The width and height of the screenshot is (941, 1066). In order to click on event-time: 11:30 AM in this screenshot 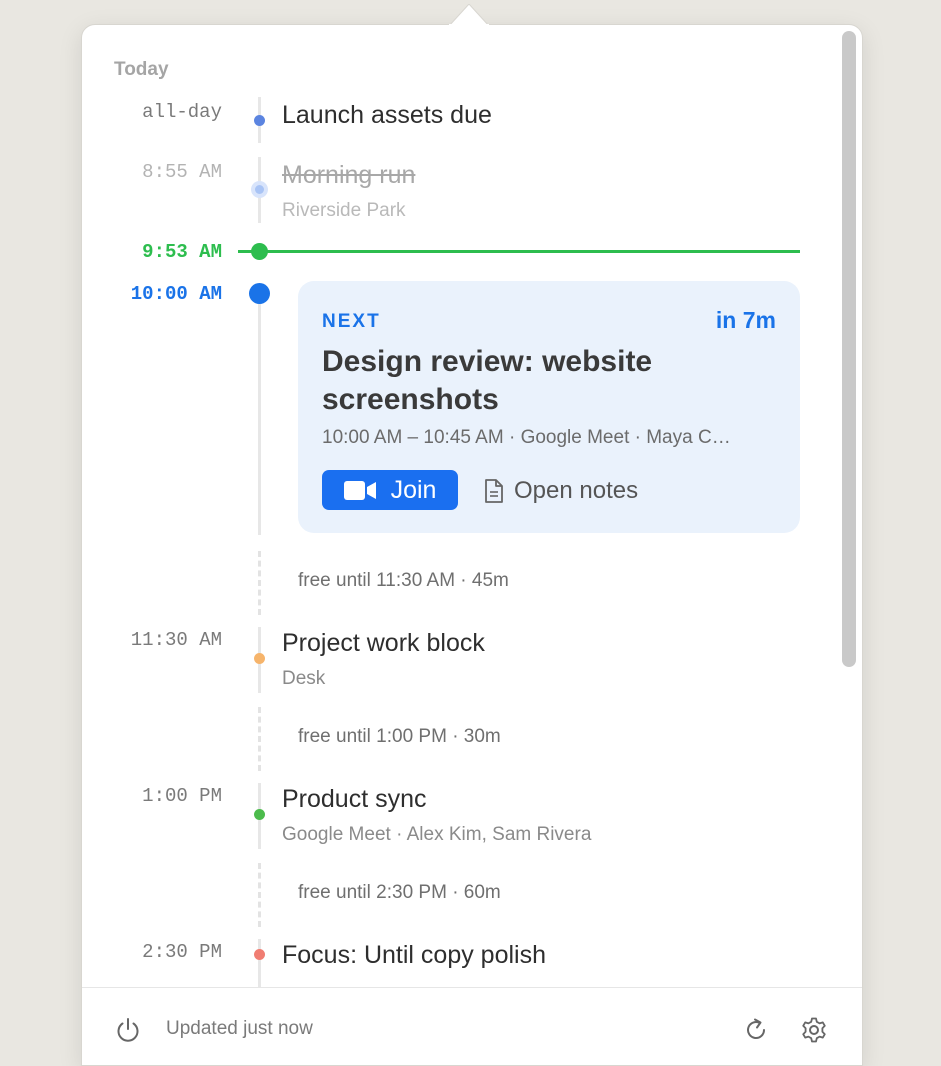, I will do `click(176, 640)`.